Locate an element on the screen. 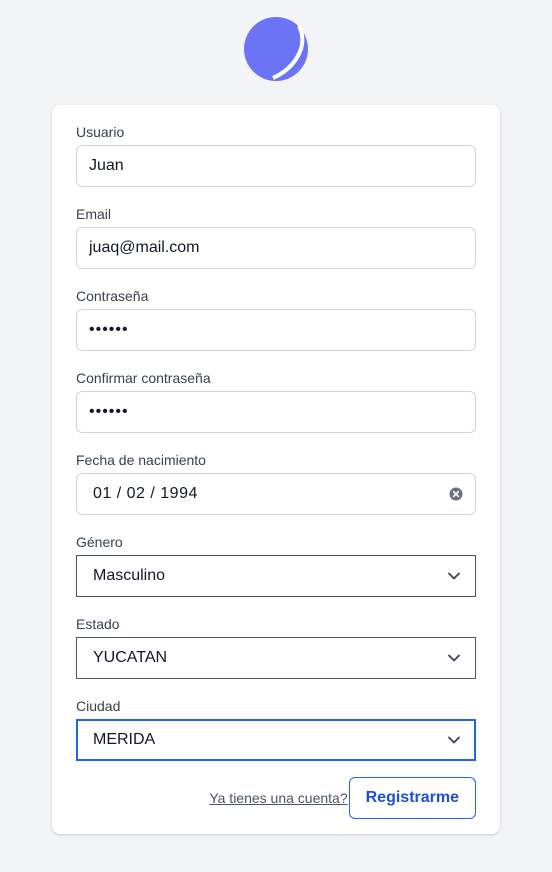  gender-label: Género is located at coordinates (99, 542).